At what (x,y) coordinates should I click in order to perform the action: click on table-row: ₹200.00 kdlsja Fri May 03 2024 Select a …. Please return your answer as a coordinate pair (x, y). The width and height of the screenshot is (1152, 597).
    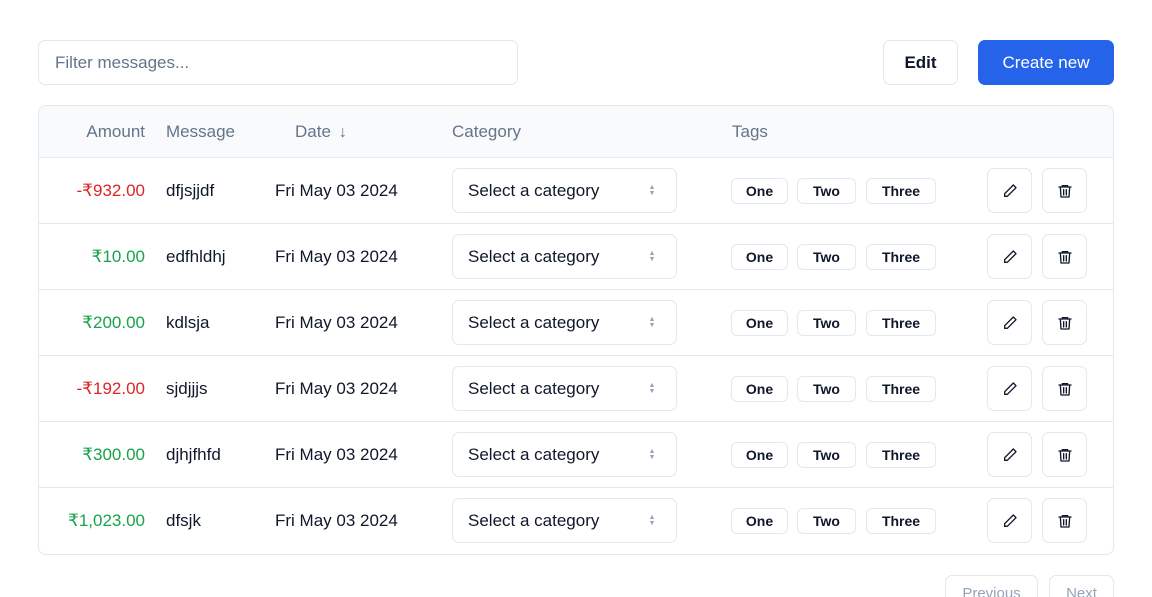
    Looking at the image, I should click on (576, 323).